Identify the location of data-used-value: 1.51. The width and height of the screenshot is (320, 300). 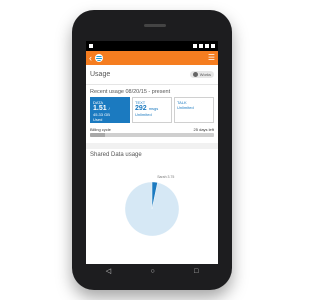
(100, 108).